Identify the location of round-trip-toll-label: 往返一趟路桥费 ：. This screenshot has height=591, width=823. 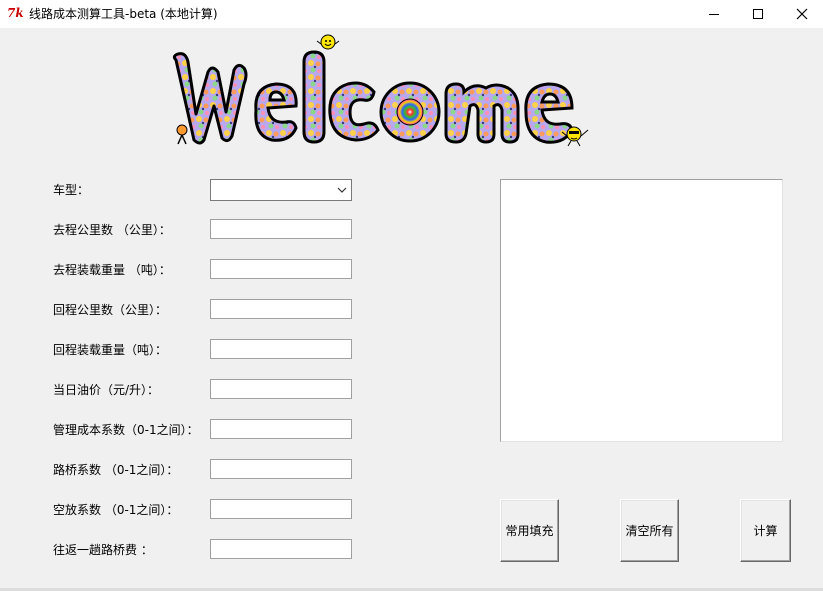
(103, 550).